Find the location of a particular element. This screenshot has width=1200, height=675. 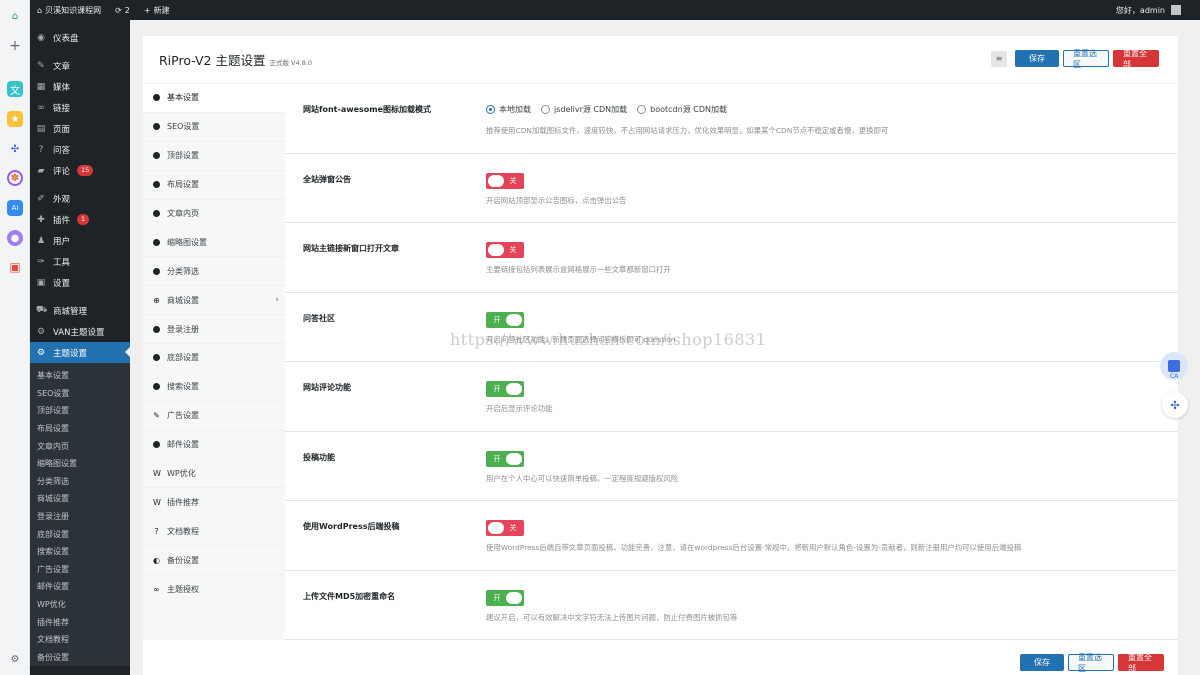

star-icon: ★ is located at coordinates (15, 119).